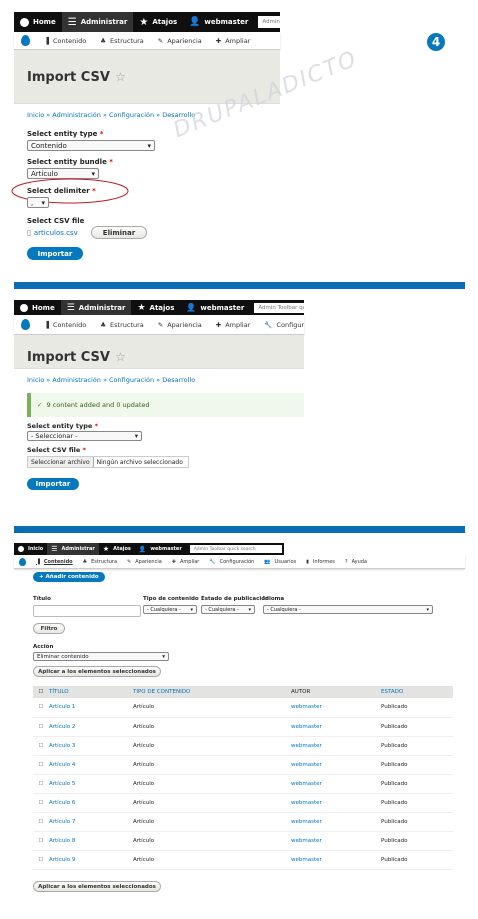 The image size is (478, 919). What do you see at coordinates (91, 821) in the screenshot?
I see `row-title-link: Artículo 7` at bounding box center [91, 821].